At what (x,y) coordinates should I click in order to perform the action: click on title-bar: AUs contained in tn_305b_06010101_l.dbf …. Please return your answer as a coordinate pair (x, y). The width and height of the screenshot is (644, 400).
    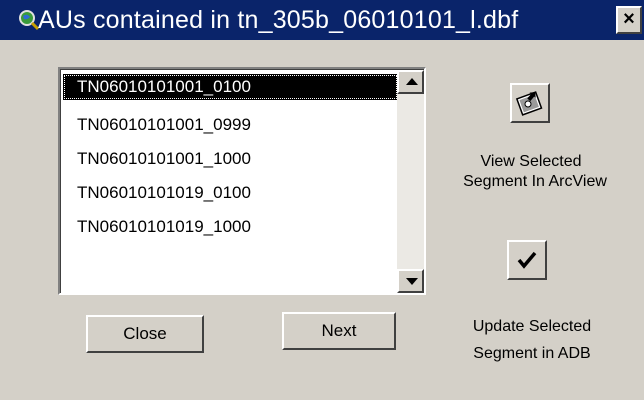
    Looking at the image, I should click on (322, 20).